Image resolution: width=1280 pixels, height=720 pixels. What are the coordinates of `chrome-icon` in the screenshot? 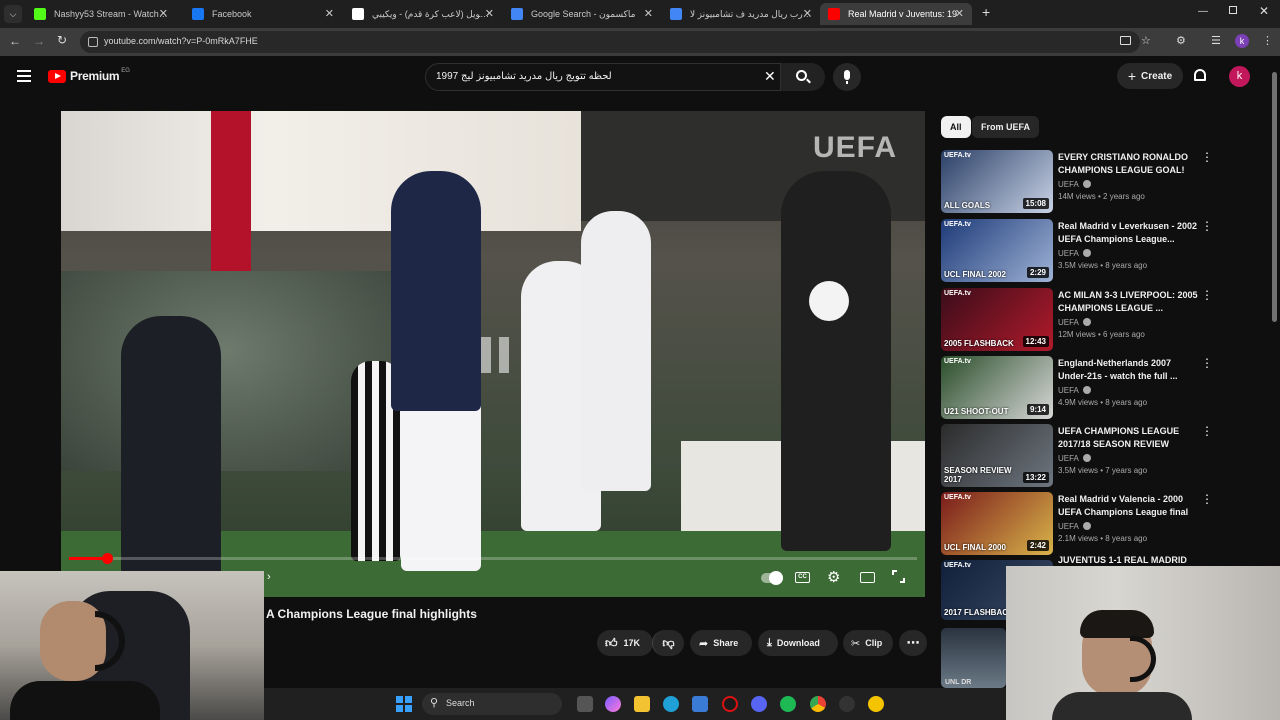 It's located at (818, 704).